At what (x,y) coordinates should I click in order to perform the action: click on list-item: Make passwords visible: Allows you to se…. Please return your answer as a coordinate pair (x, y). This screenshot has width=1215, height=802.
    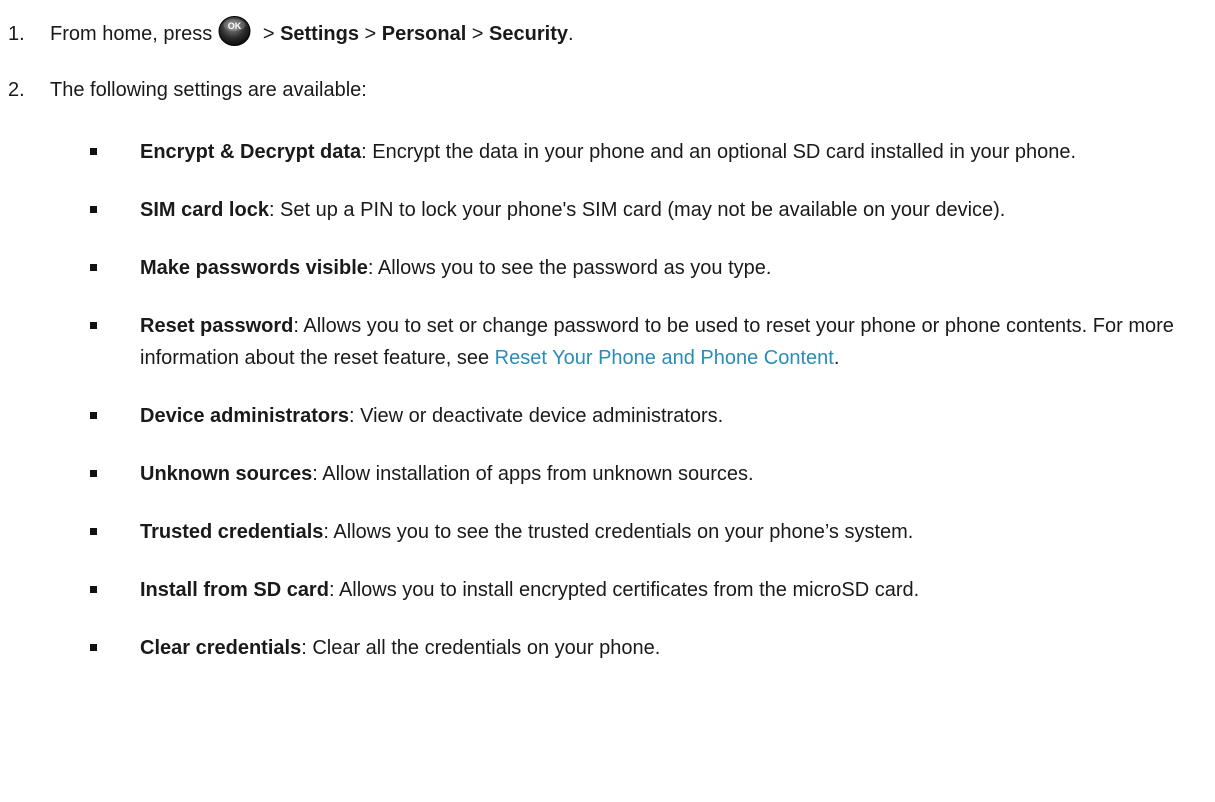
    Looking at the image, I should click on (643, 268).